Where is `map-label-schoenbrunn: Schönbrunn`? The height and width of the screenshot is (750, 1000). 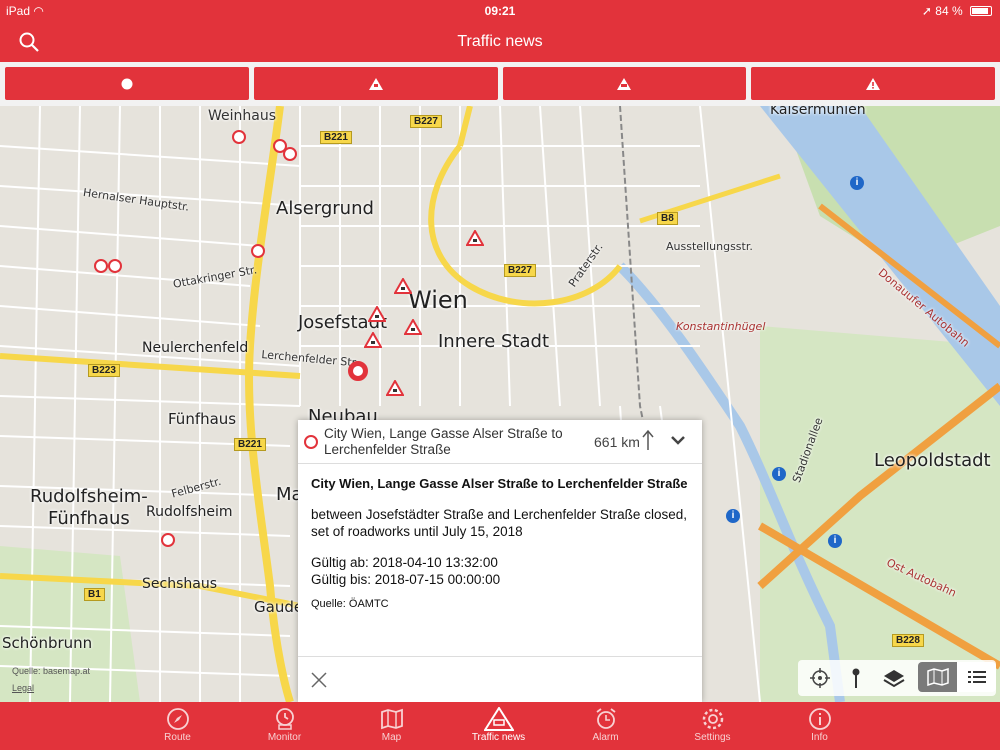 map-label-schoenbrunn: Schönbrunn is located at coordinates (47, 643).